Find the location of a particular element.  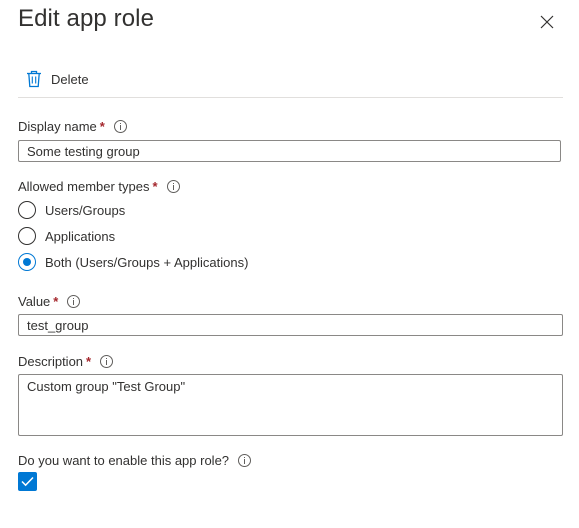

display-name-label-text: Display name is located at coordinates (57, 126).